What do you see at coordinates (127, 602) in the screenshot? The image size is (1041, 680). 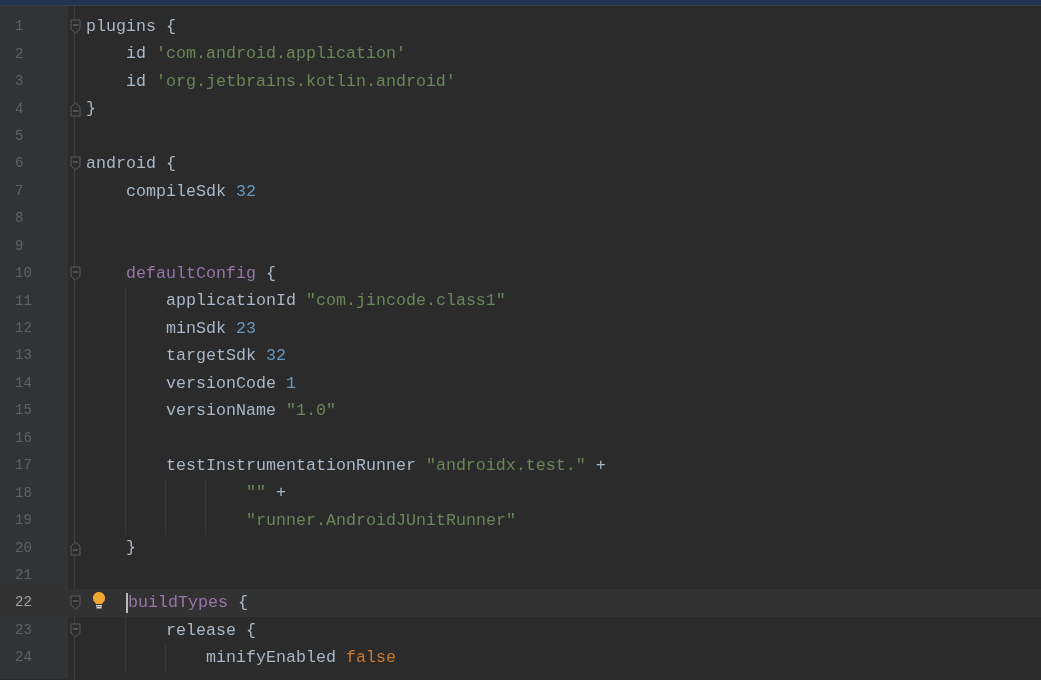 I see `text-cursor` at bounding box center [127, 602].